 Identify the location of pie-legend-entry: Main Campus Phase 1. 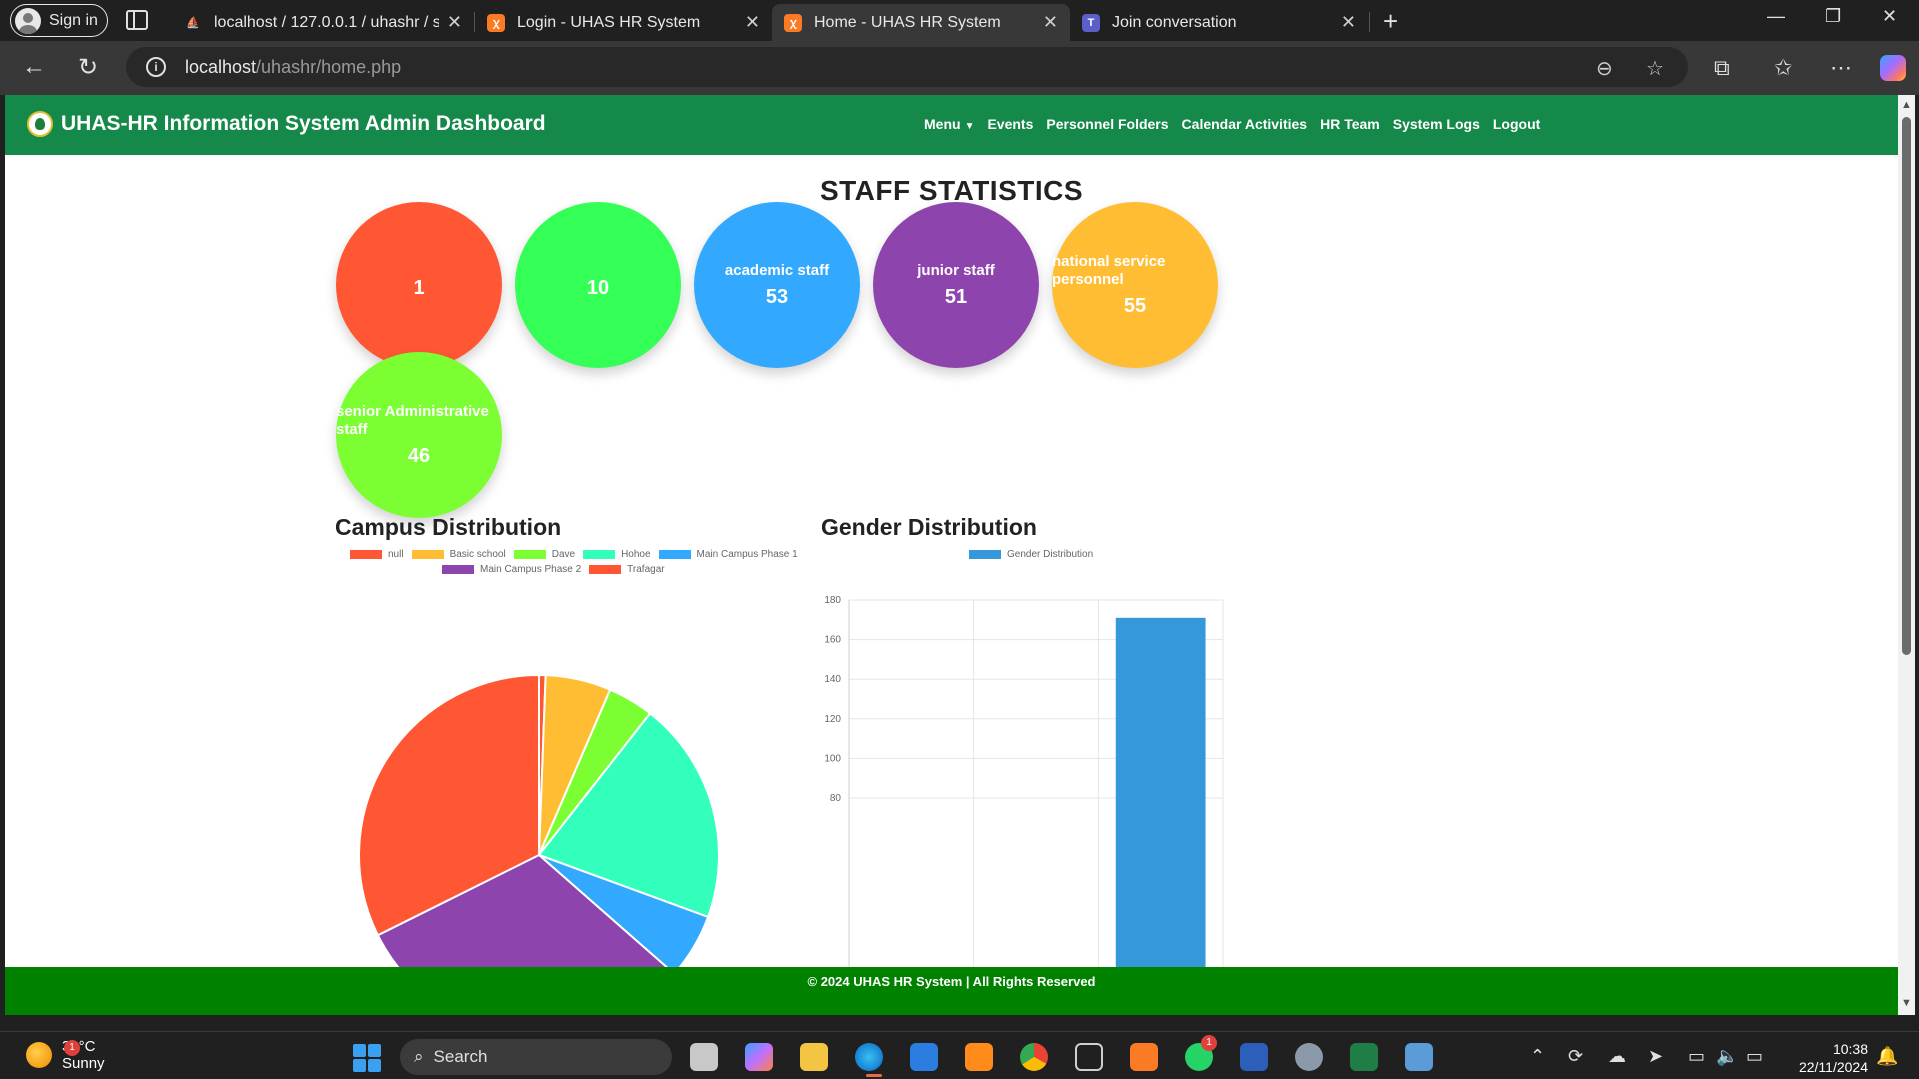
(728, 554).